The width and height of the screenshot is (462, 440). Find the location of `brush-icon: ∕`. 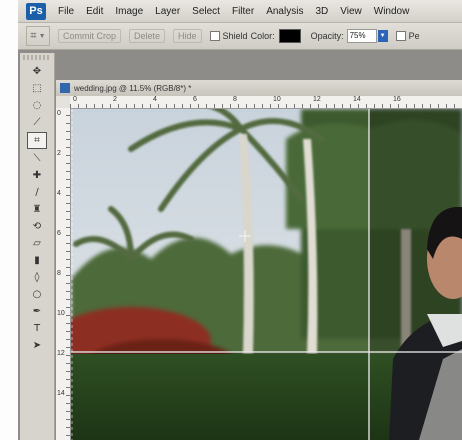

brush-icon: ∕ is located at coordinates (37, 192).